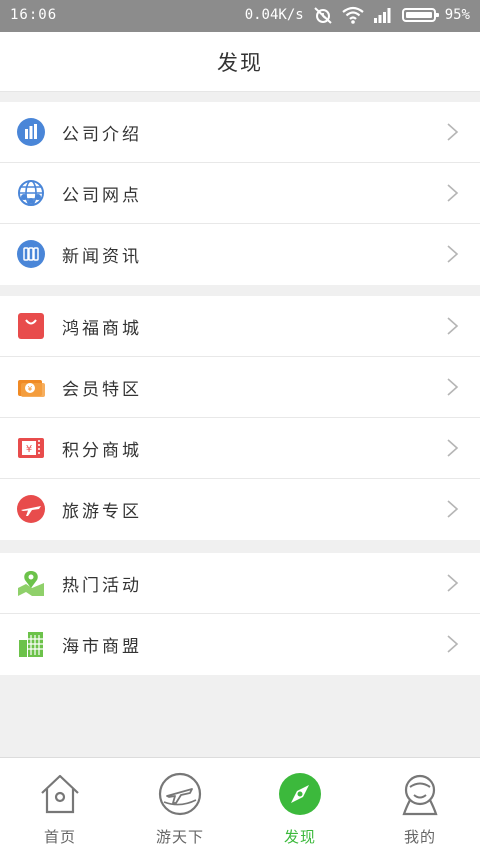 The height and width of the screenshot is (853, 480). I want to click on status-time: 16:06, so click(34, 15).